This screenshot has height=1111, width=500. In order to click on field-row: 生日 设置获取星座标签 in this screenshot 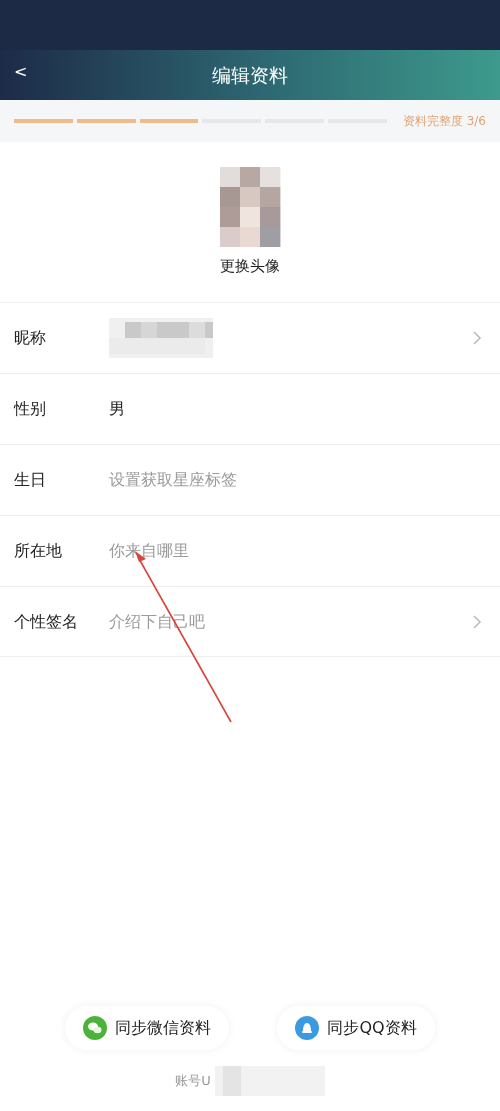, I will do `click(250, 479)`.